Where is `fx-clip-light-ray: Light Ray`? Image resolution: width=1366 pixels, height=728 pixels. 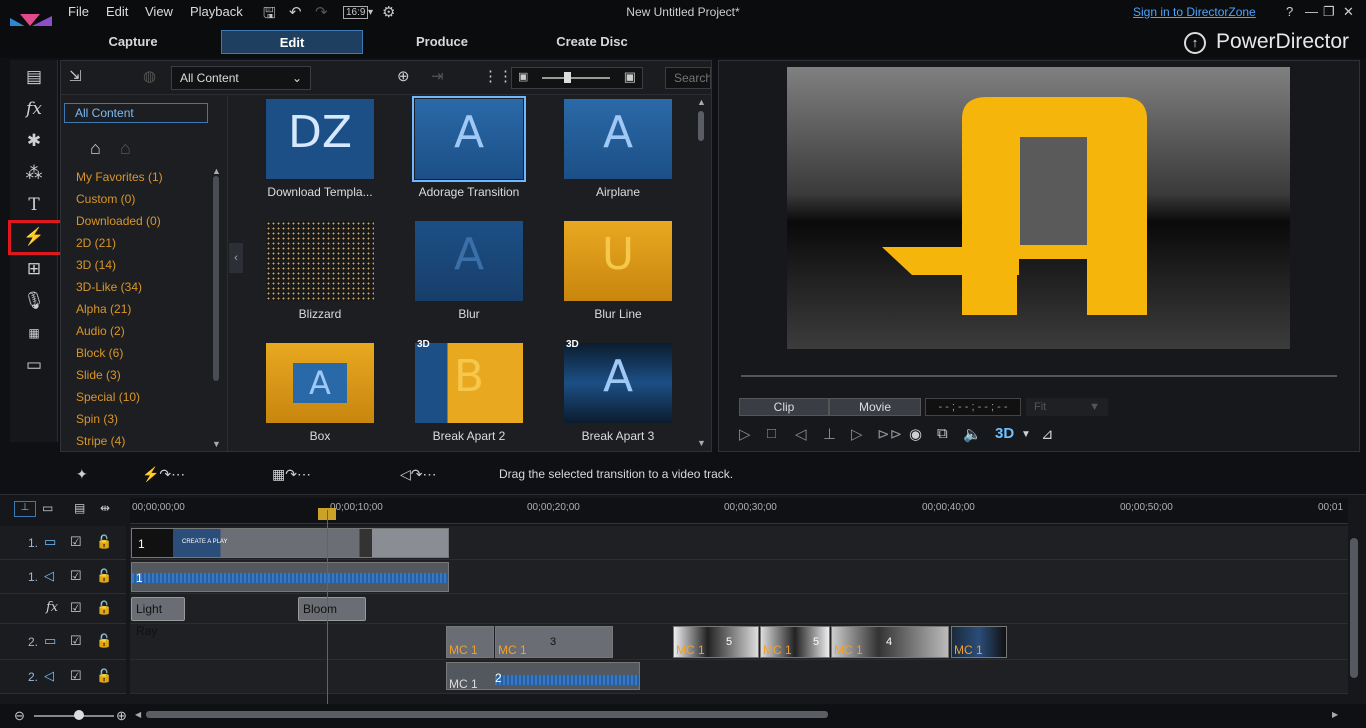 fx-clip-light-ray: Light Ray is located at coordinates (158, 617).